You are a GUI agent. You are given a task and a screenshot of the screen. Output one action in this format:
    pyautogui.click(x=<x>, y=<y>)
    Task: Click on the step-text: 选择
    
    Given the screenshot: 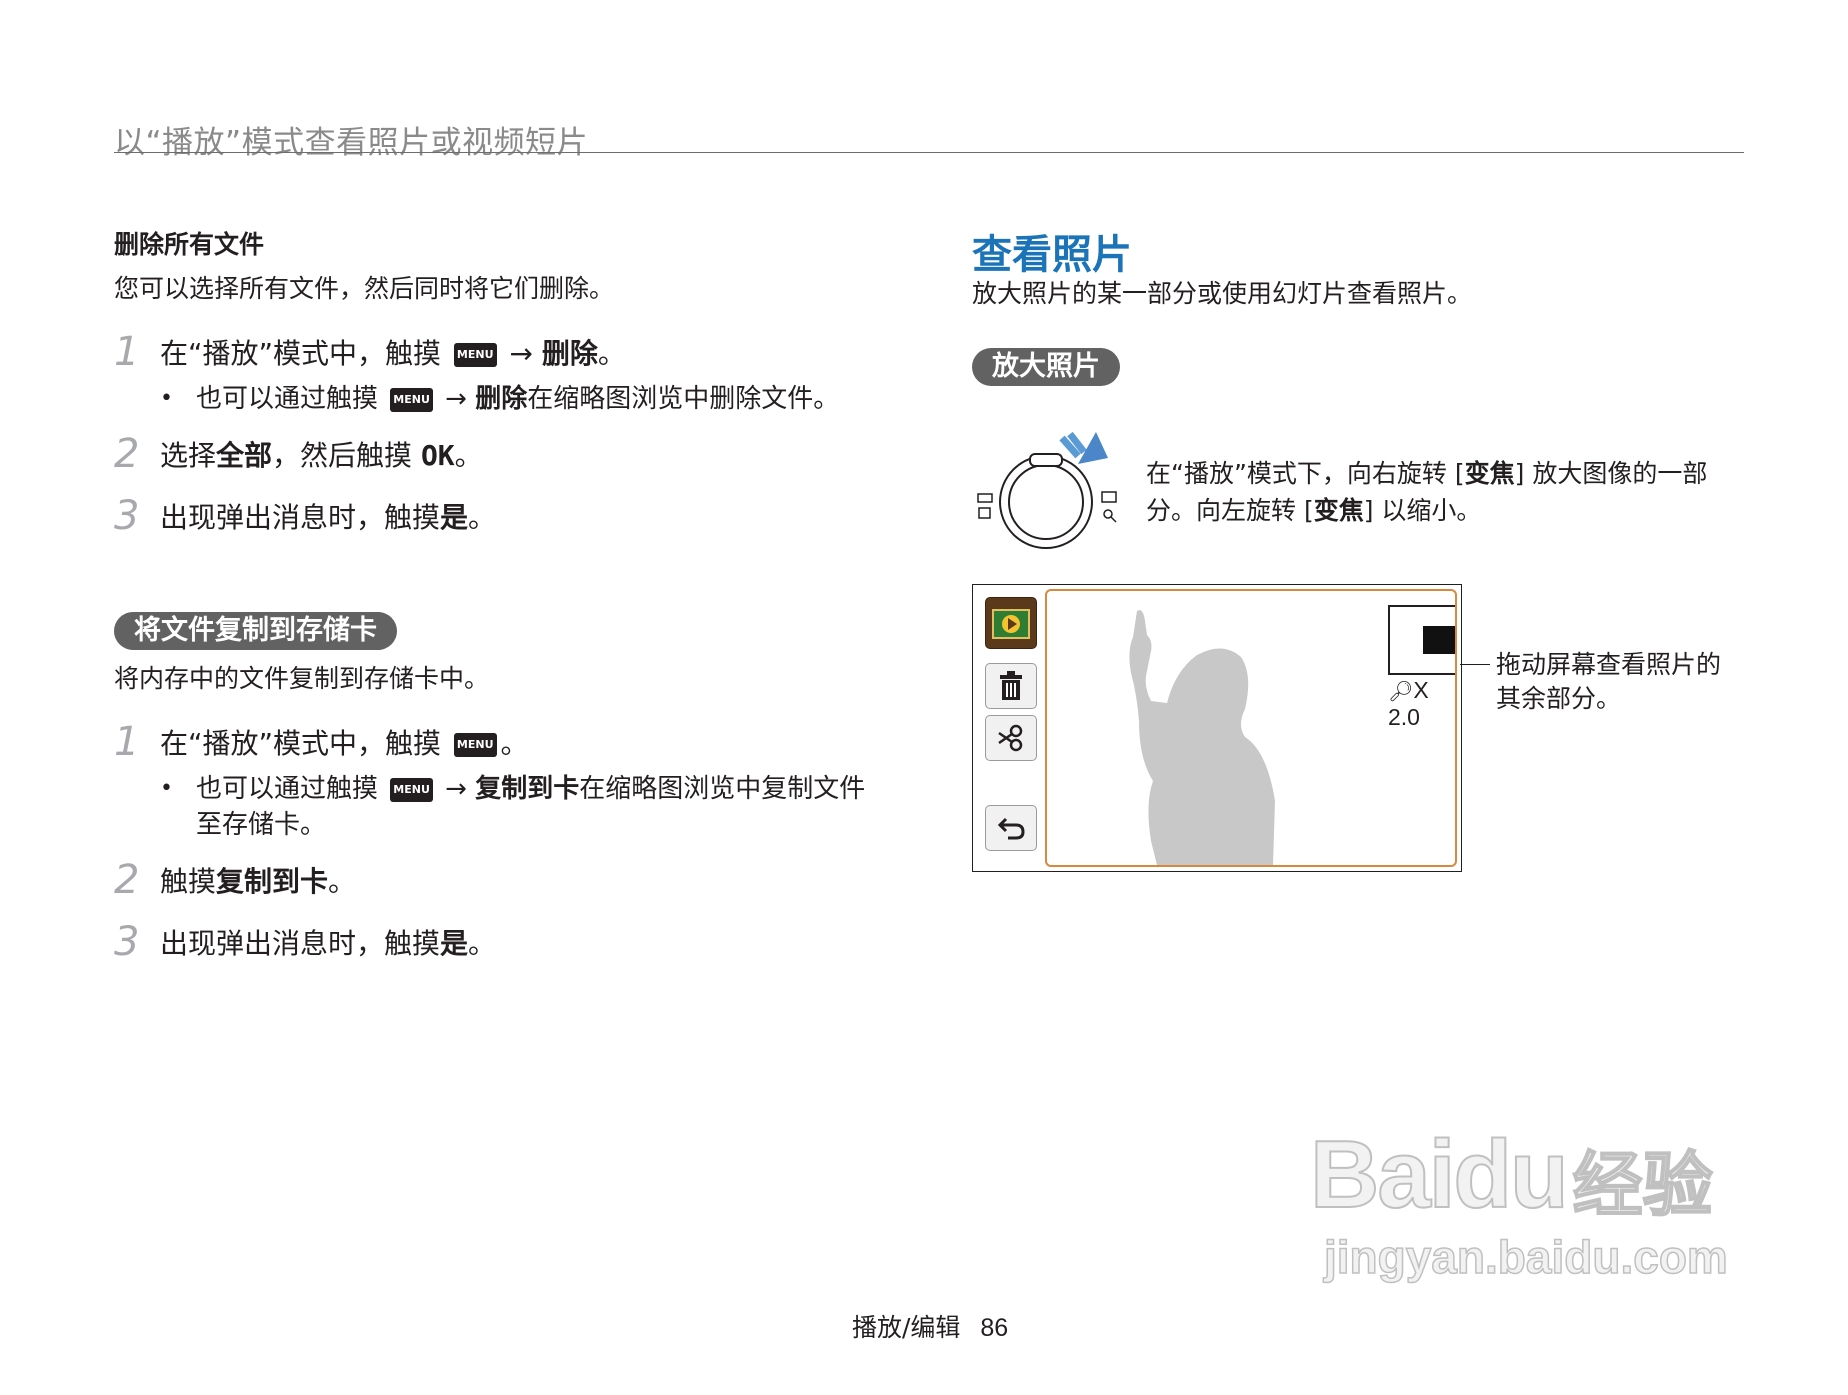 What is the action you would take?
    pyautogui.click(x=188, y=455)
    